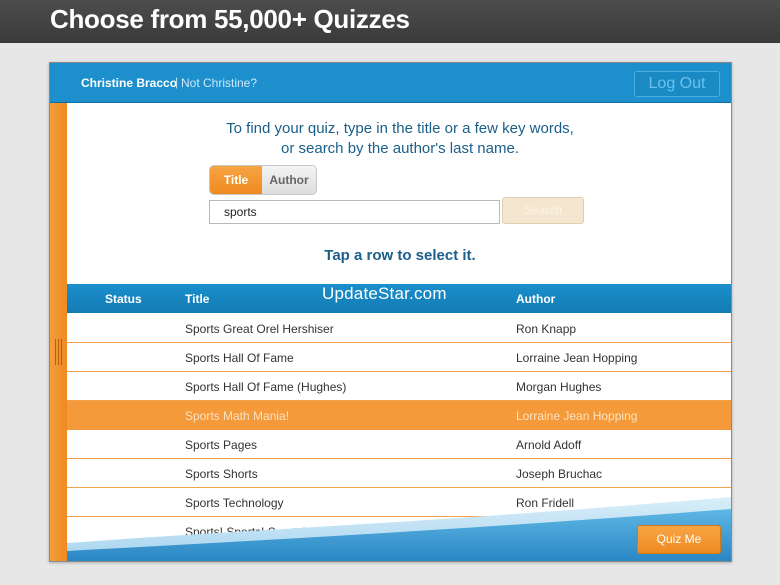  Describe the element at coordinates (129, 83) in the screenshot. I see `user-name: Christine Bracco` at that location.